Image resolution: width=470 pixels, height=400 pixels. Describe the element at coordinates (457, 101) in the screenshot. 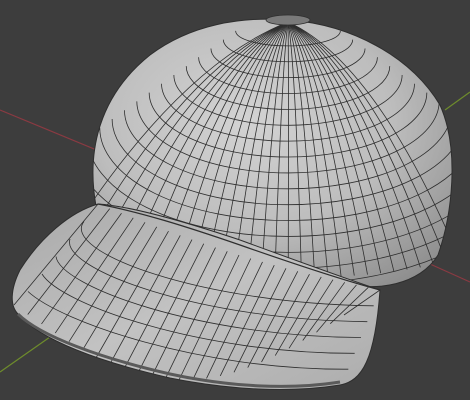

I see `y-axis-line-right` at that location.